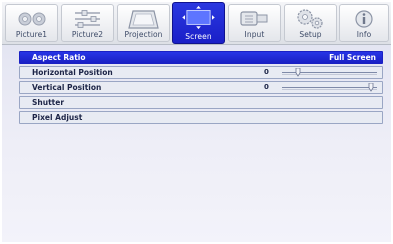 Image resolution: width=393 pixels, height=244 pixels. What do you see at coordinates (198, 17) in the screenshot?
I see `screen-icon` at bounding box center [198, 17].